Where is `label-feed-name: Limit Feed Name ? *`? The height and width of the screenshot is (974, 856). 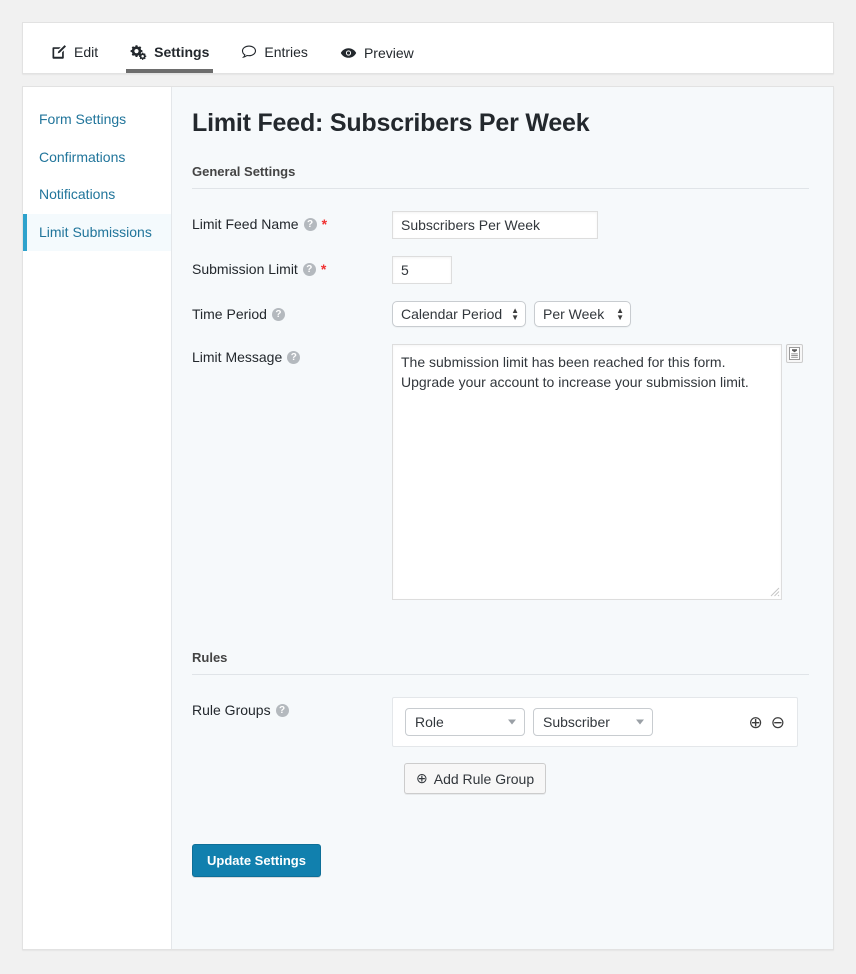
label-feed-name: Limit Feed Name ? * is located at coordinates (292, 222).